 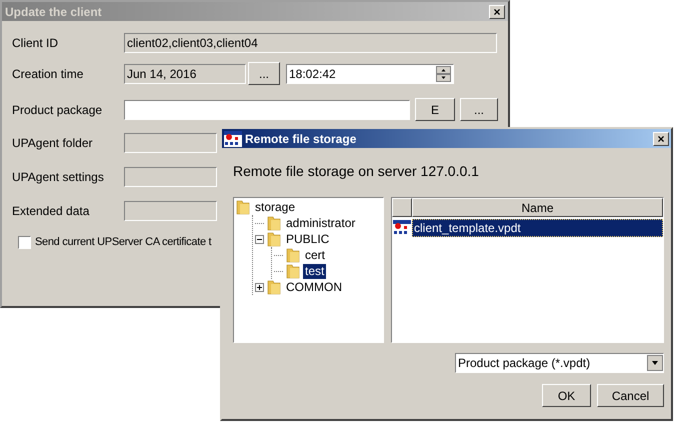 I want to click on field-label: UPAgent folder, so click(x=53, y=143).